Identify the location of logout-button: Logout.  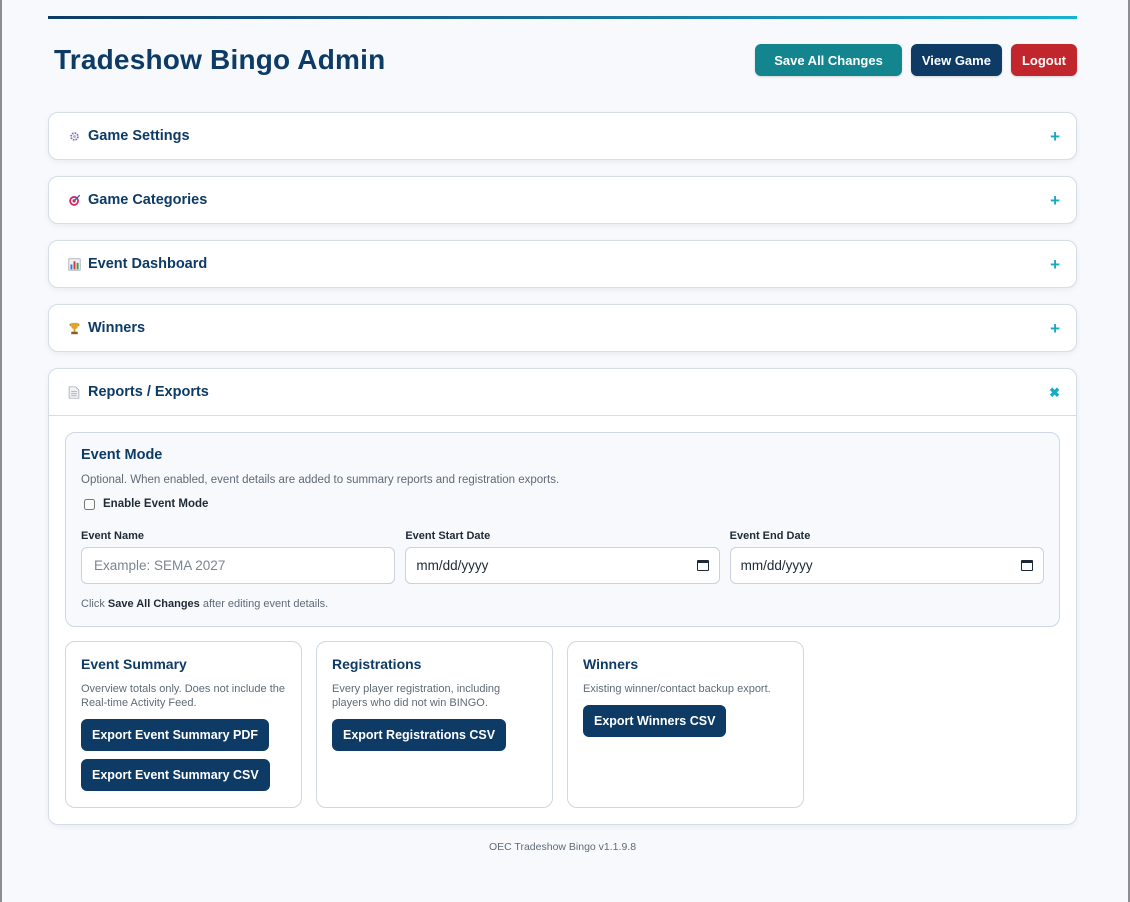
(1043, 60).